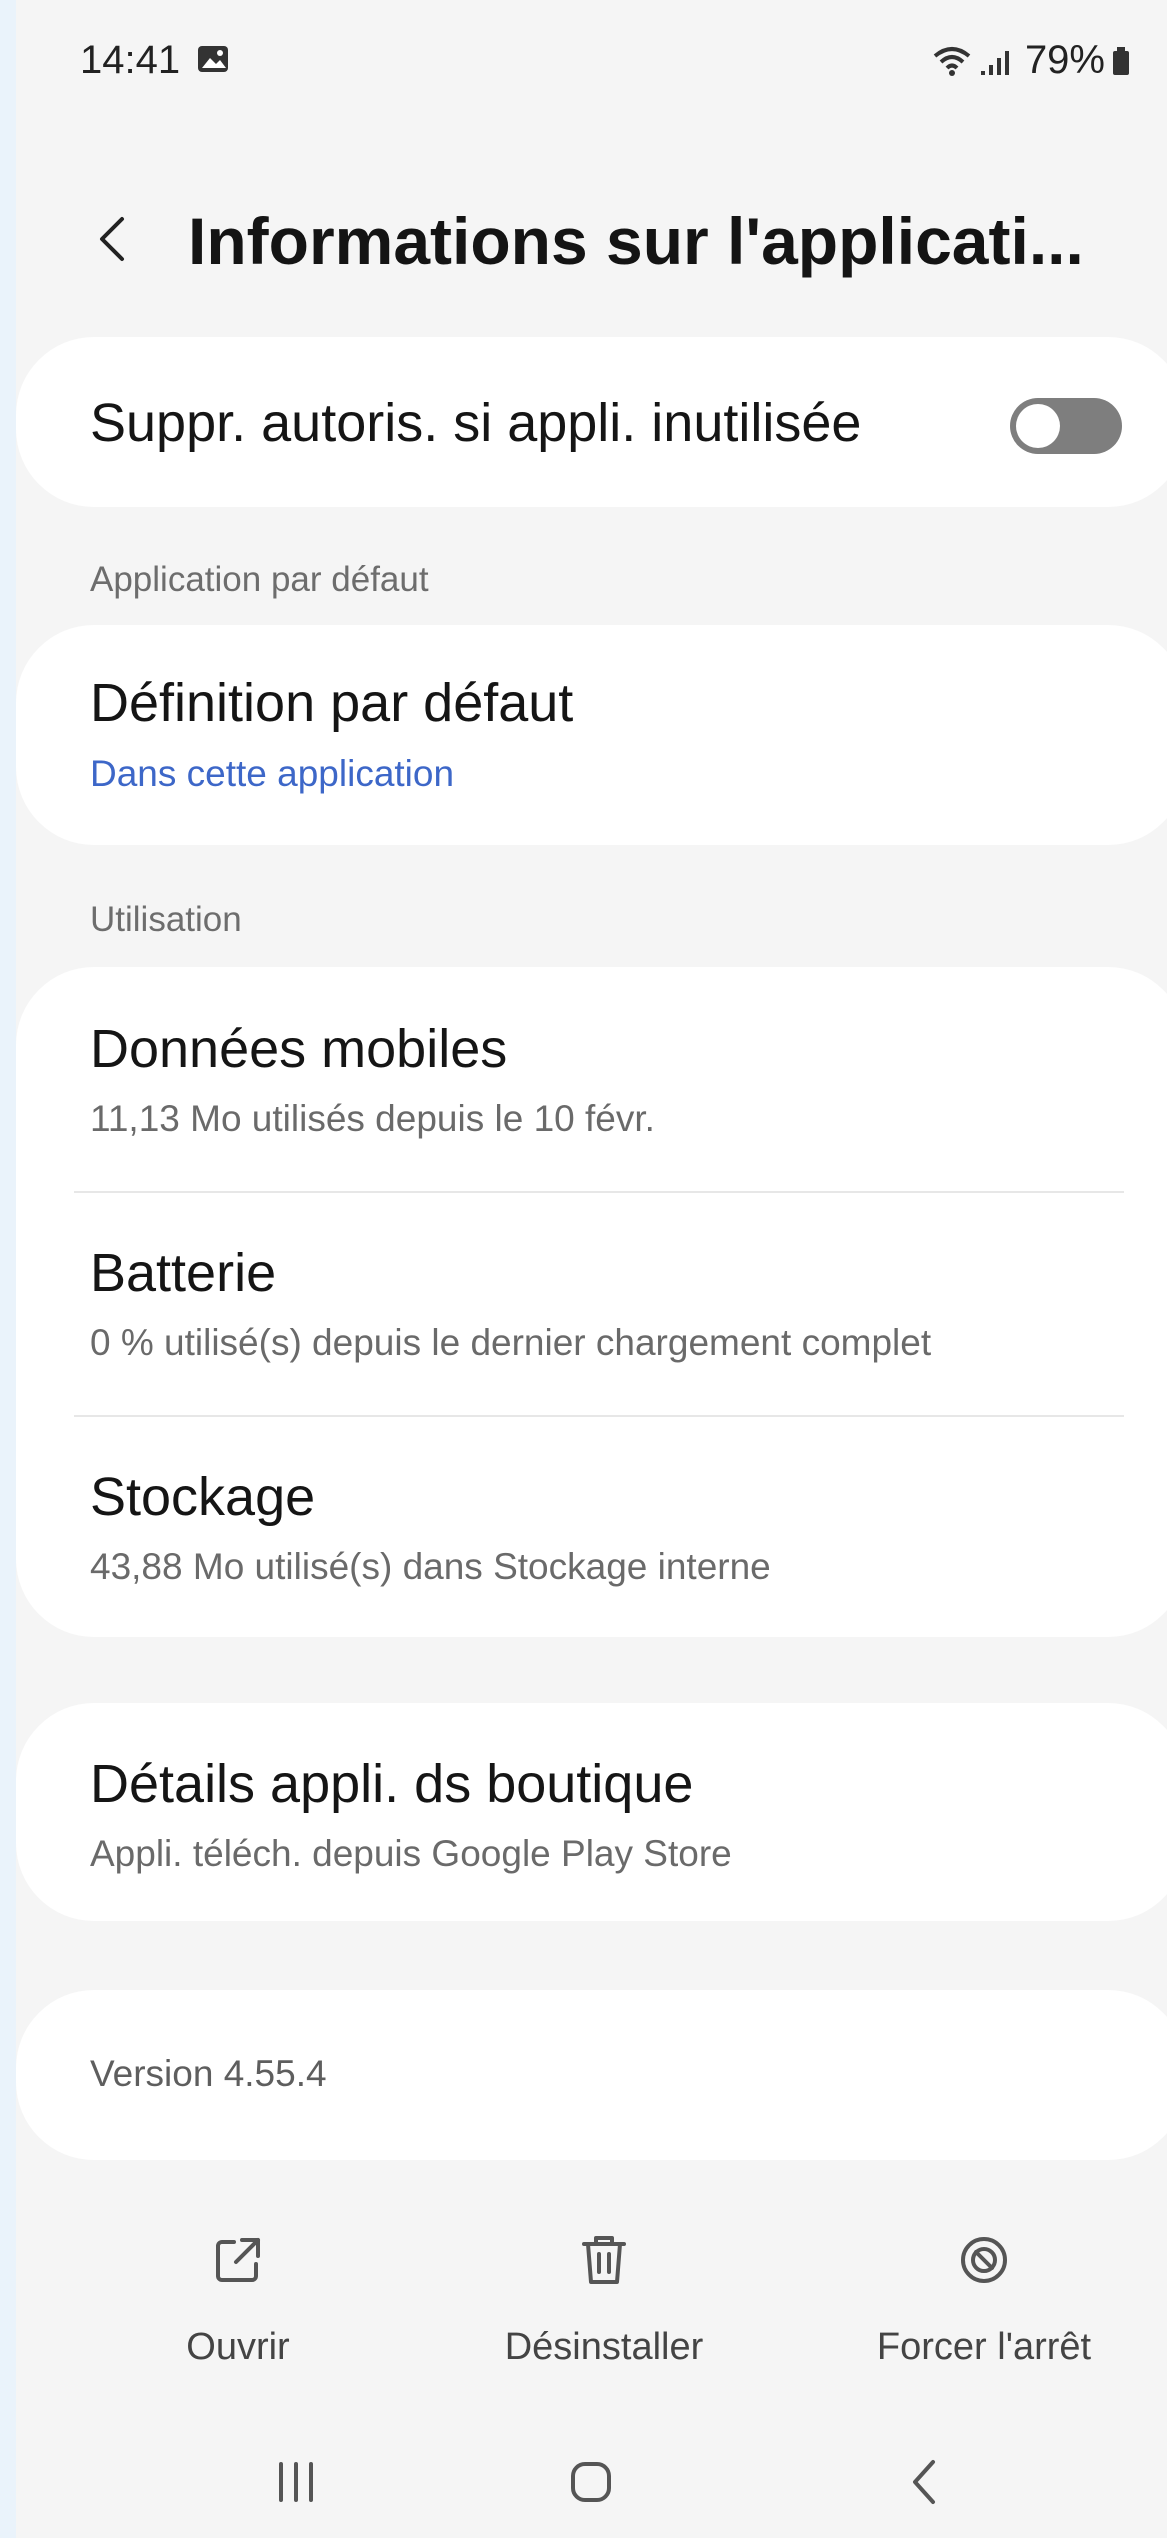 This screenshot has height=2538, width=1167. Describe the element at coordinates (130, 60) in the screenshot. I see `status-time: 14:41` at that location.